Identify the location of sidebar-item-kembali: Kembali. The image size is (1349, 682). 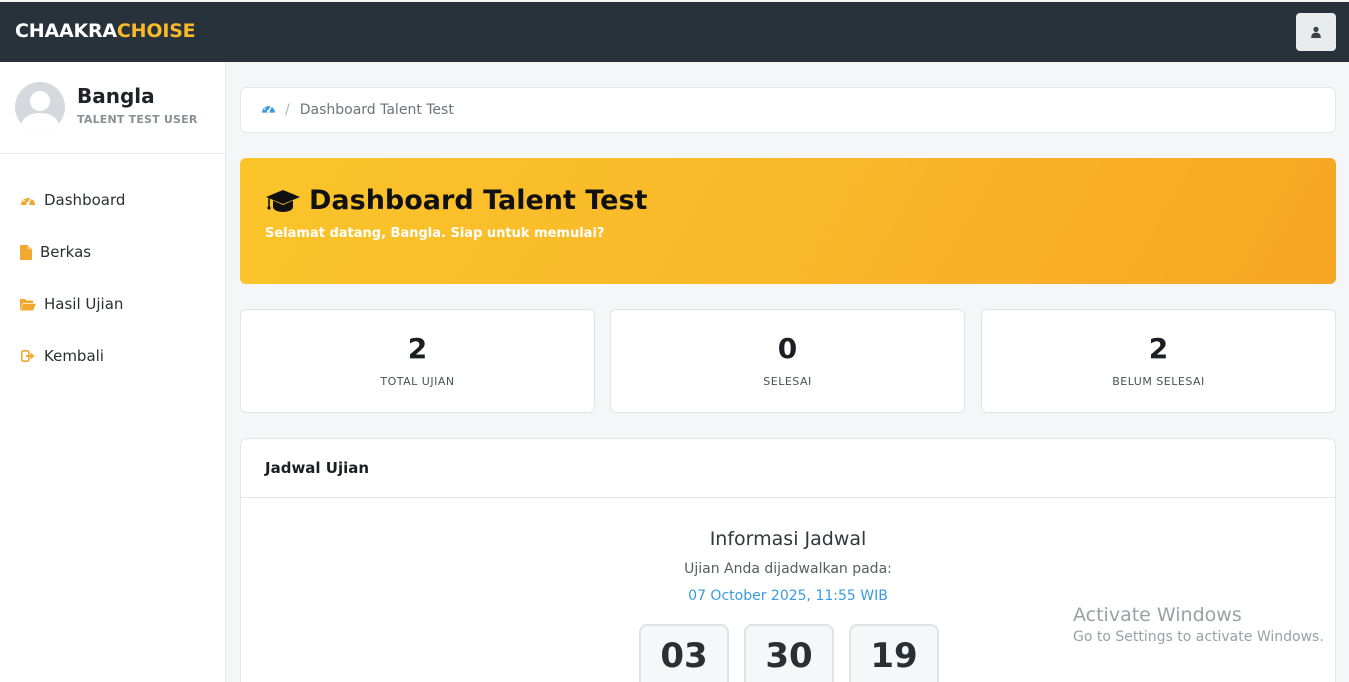
(112, 356).